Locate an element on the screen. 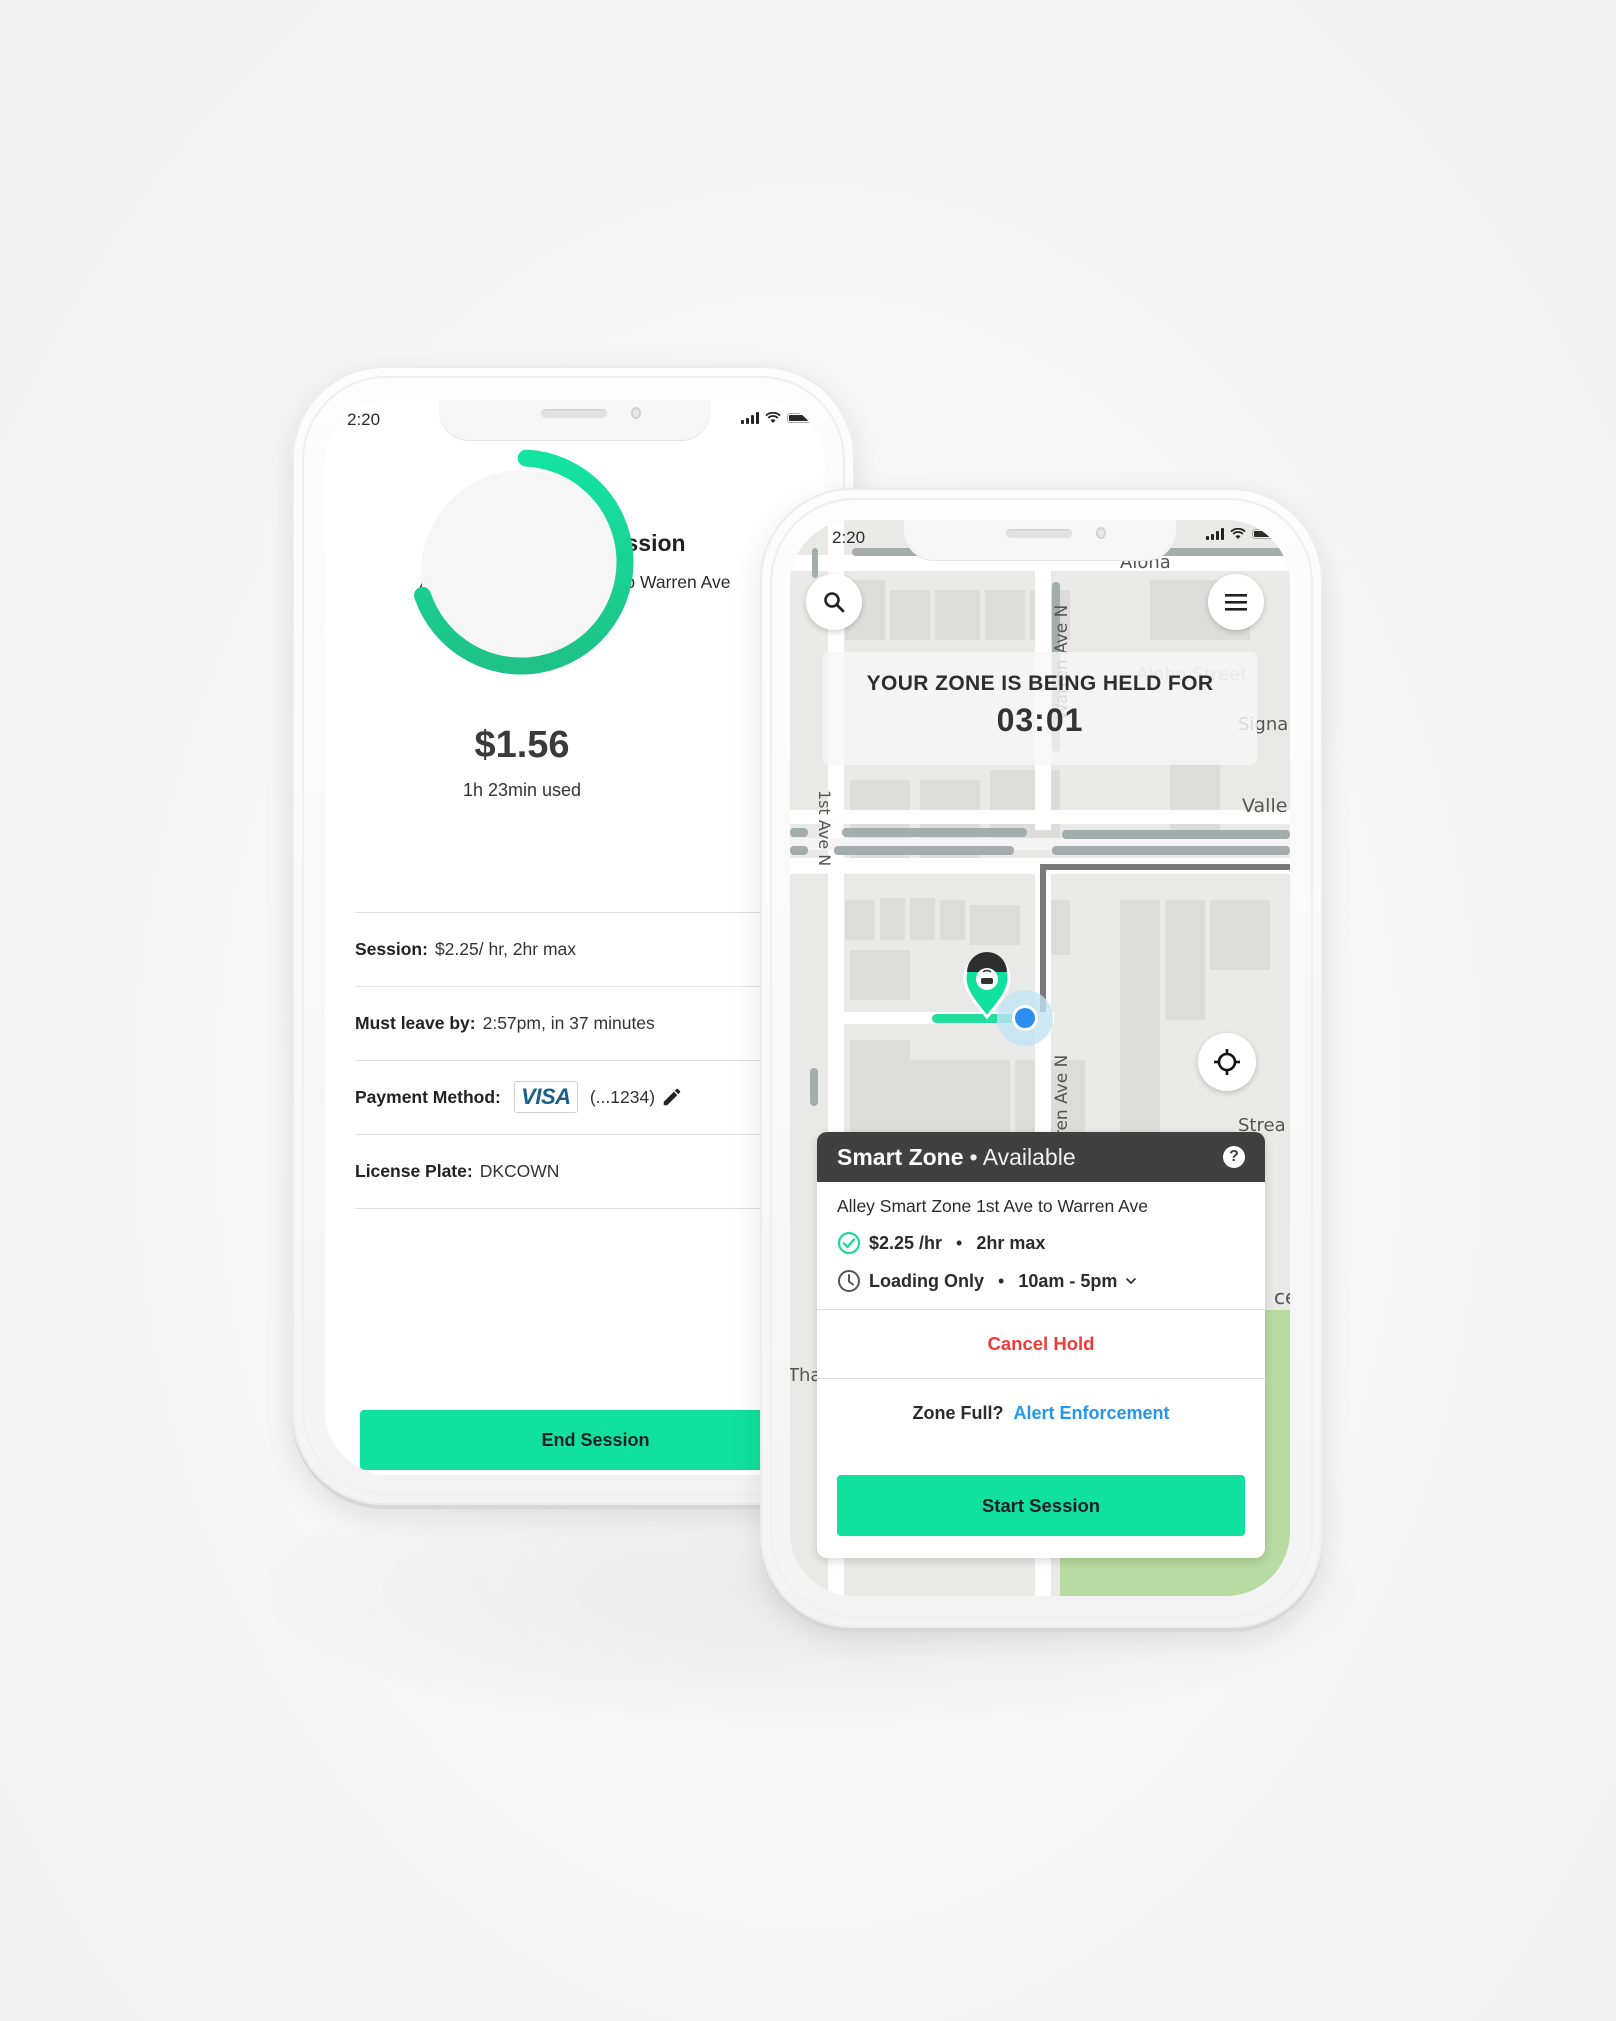 The width and height of the screenshot is (1616, 2021). zone-name: Alley Smart Zone 1st Ave to Warren Ave is located at coordinates (992, 1206).